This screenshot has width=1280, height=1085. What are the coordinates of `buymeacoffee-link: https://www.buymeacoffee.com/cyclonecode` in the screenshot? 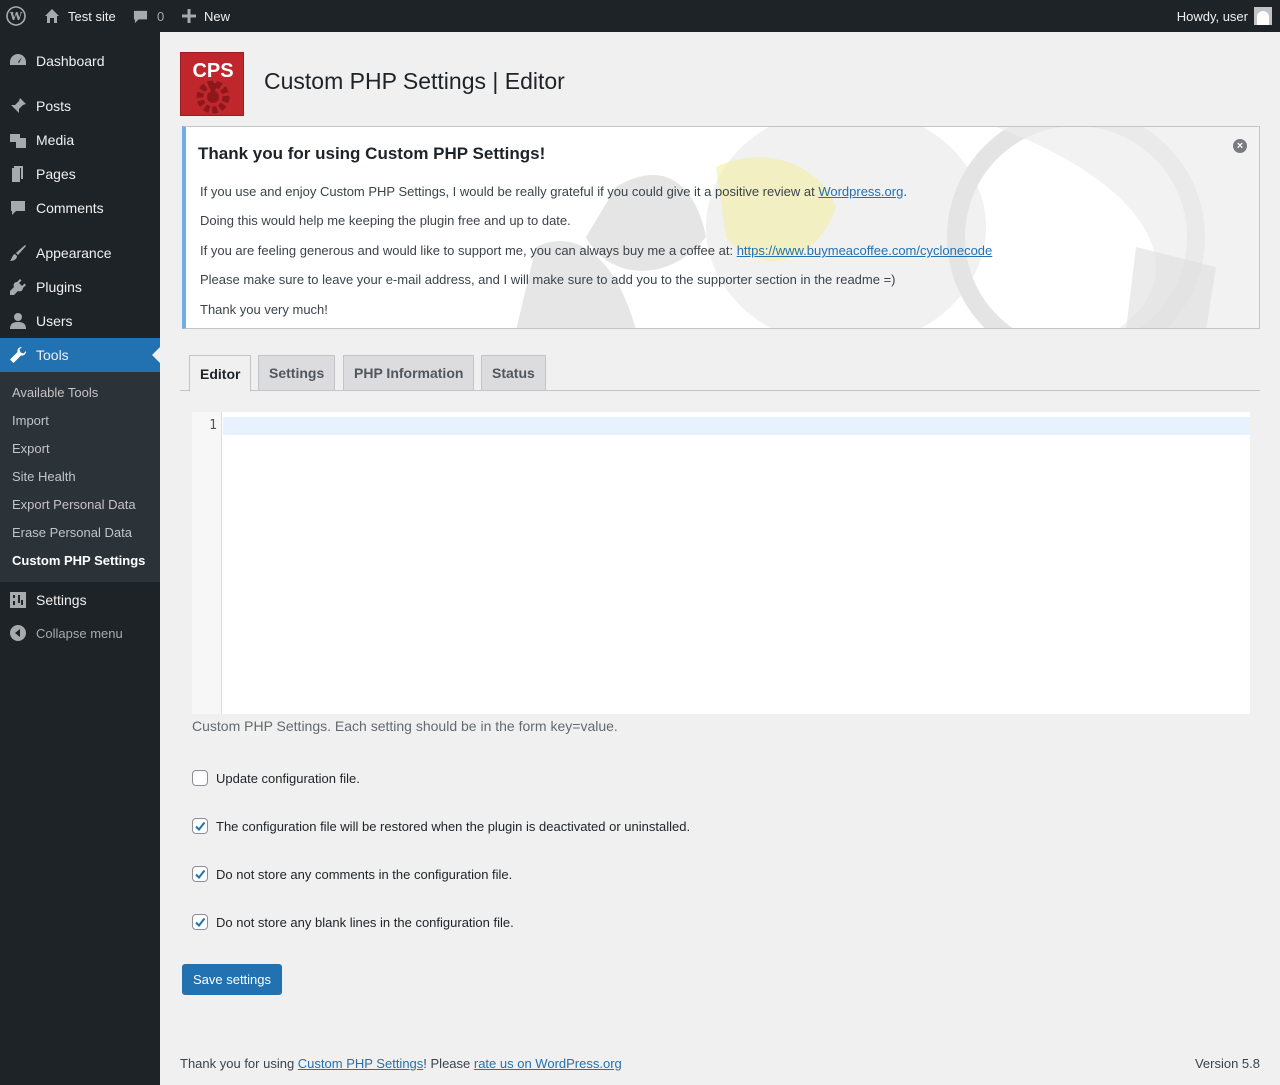 It's located at (865, 250).